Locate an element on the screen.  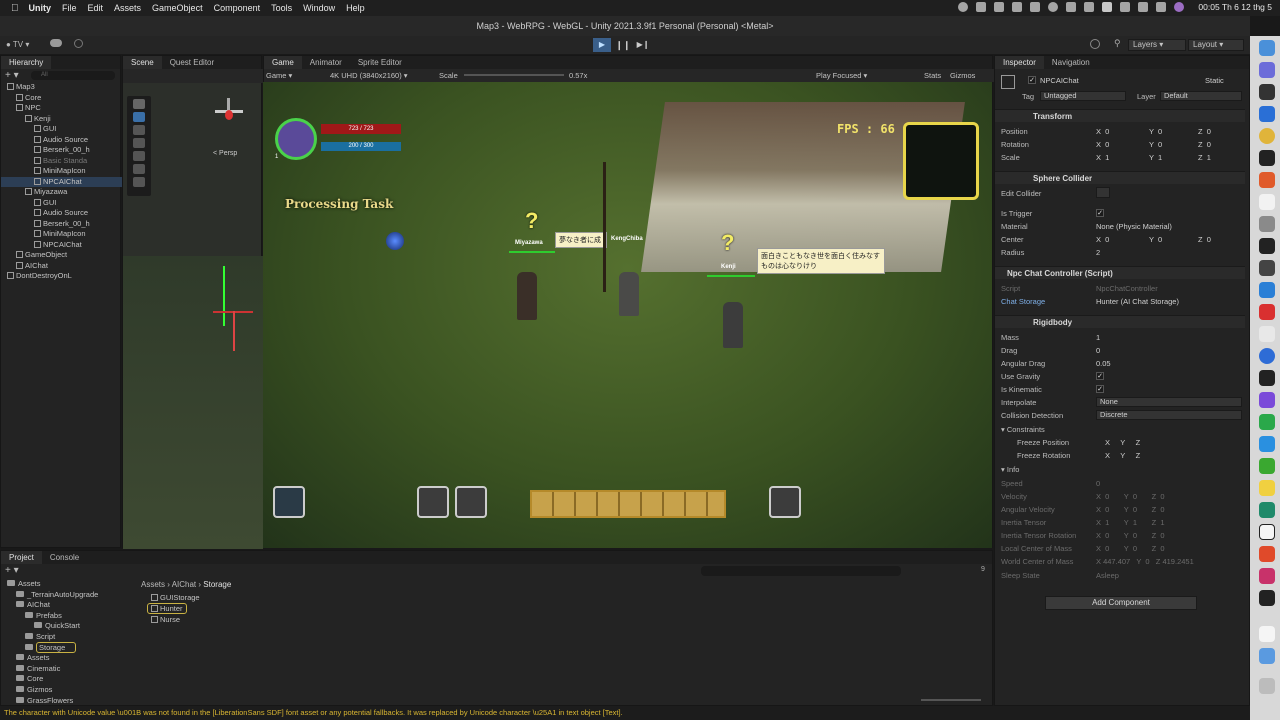
safari-icon is located at coordinates (1267, 356).